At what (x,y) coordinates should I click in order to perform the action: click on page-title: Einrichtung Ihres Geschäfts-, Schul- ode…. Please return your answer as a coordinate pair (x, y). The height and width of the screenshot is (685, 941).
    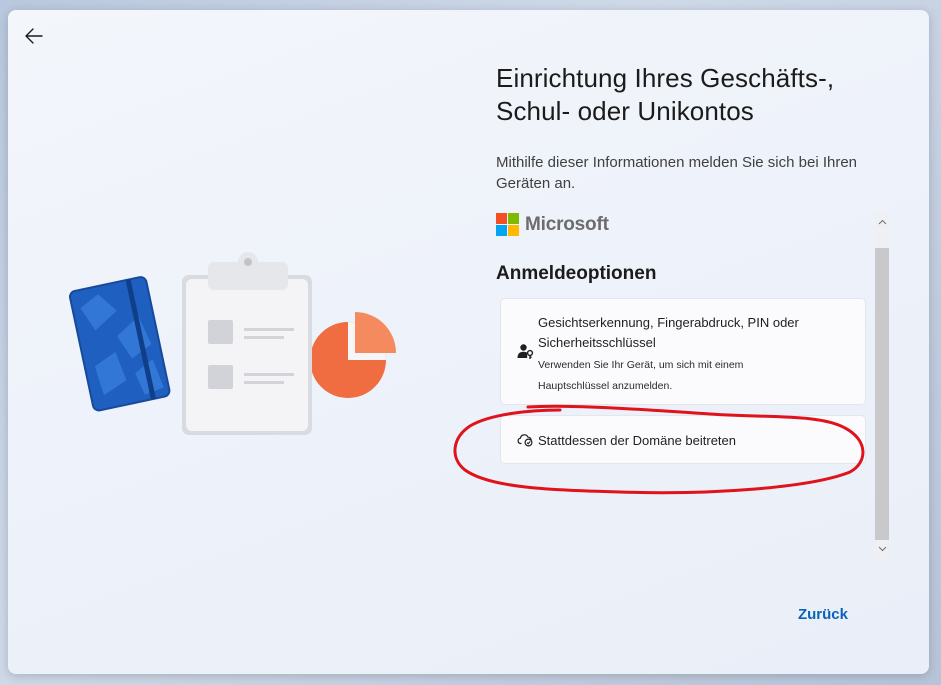
    Looking at the image, I should click on (696, 95).